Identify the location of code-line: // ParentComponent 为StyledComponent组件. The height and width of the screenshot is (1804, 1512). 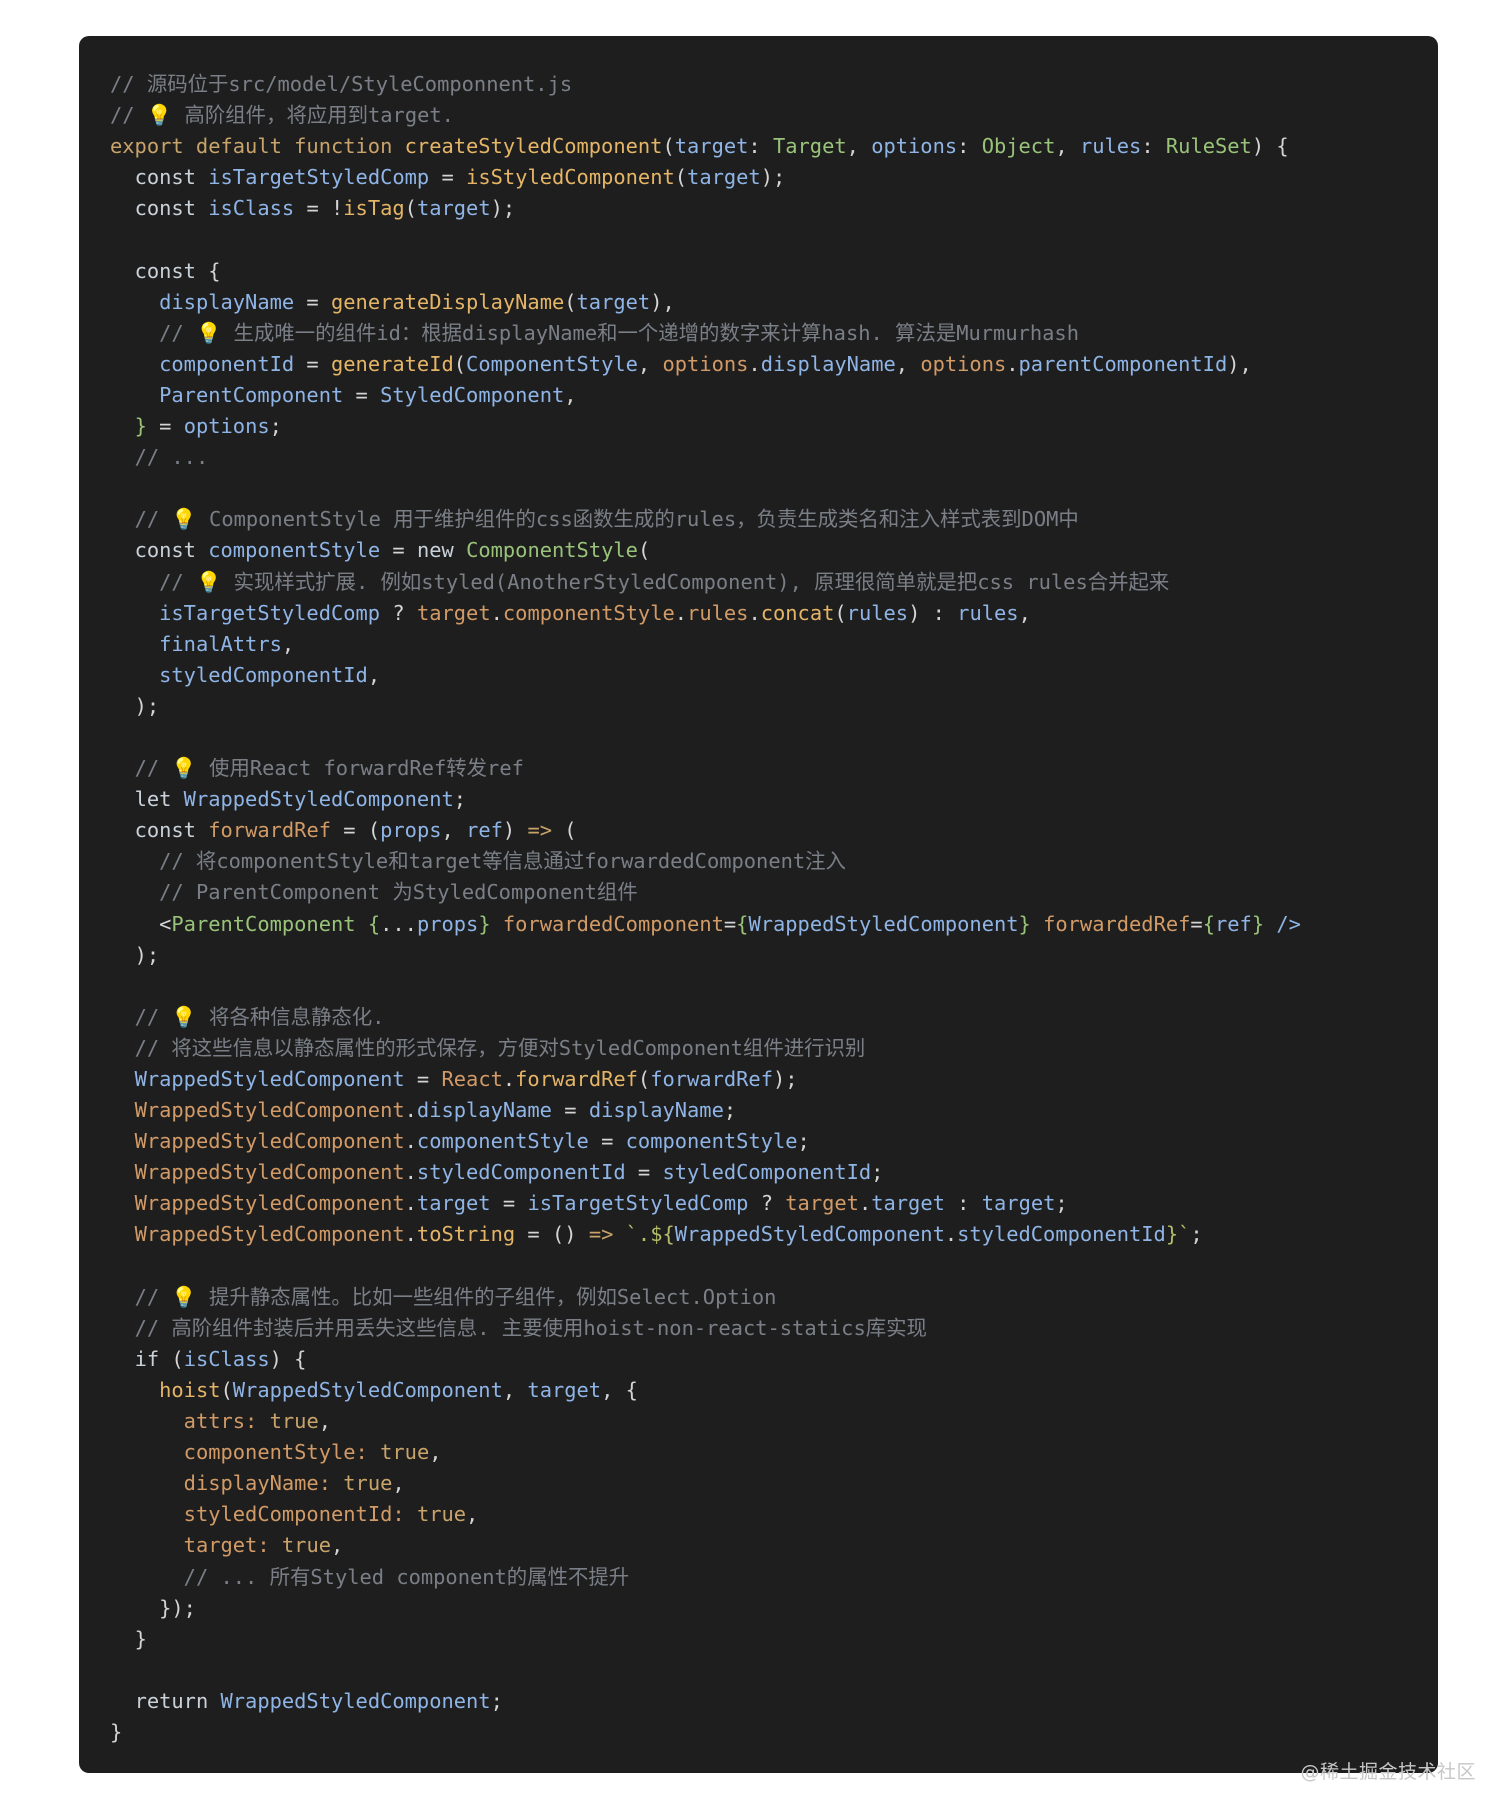
(769, 892).